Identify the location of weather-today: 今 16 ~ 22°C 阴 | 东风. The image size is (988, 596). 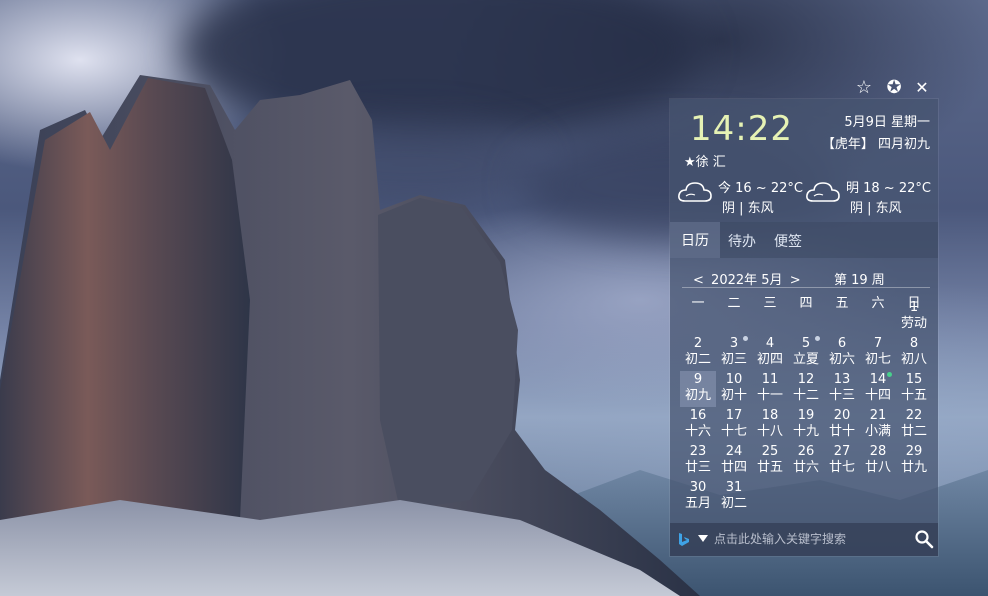
(736, 197).